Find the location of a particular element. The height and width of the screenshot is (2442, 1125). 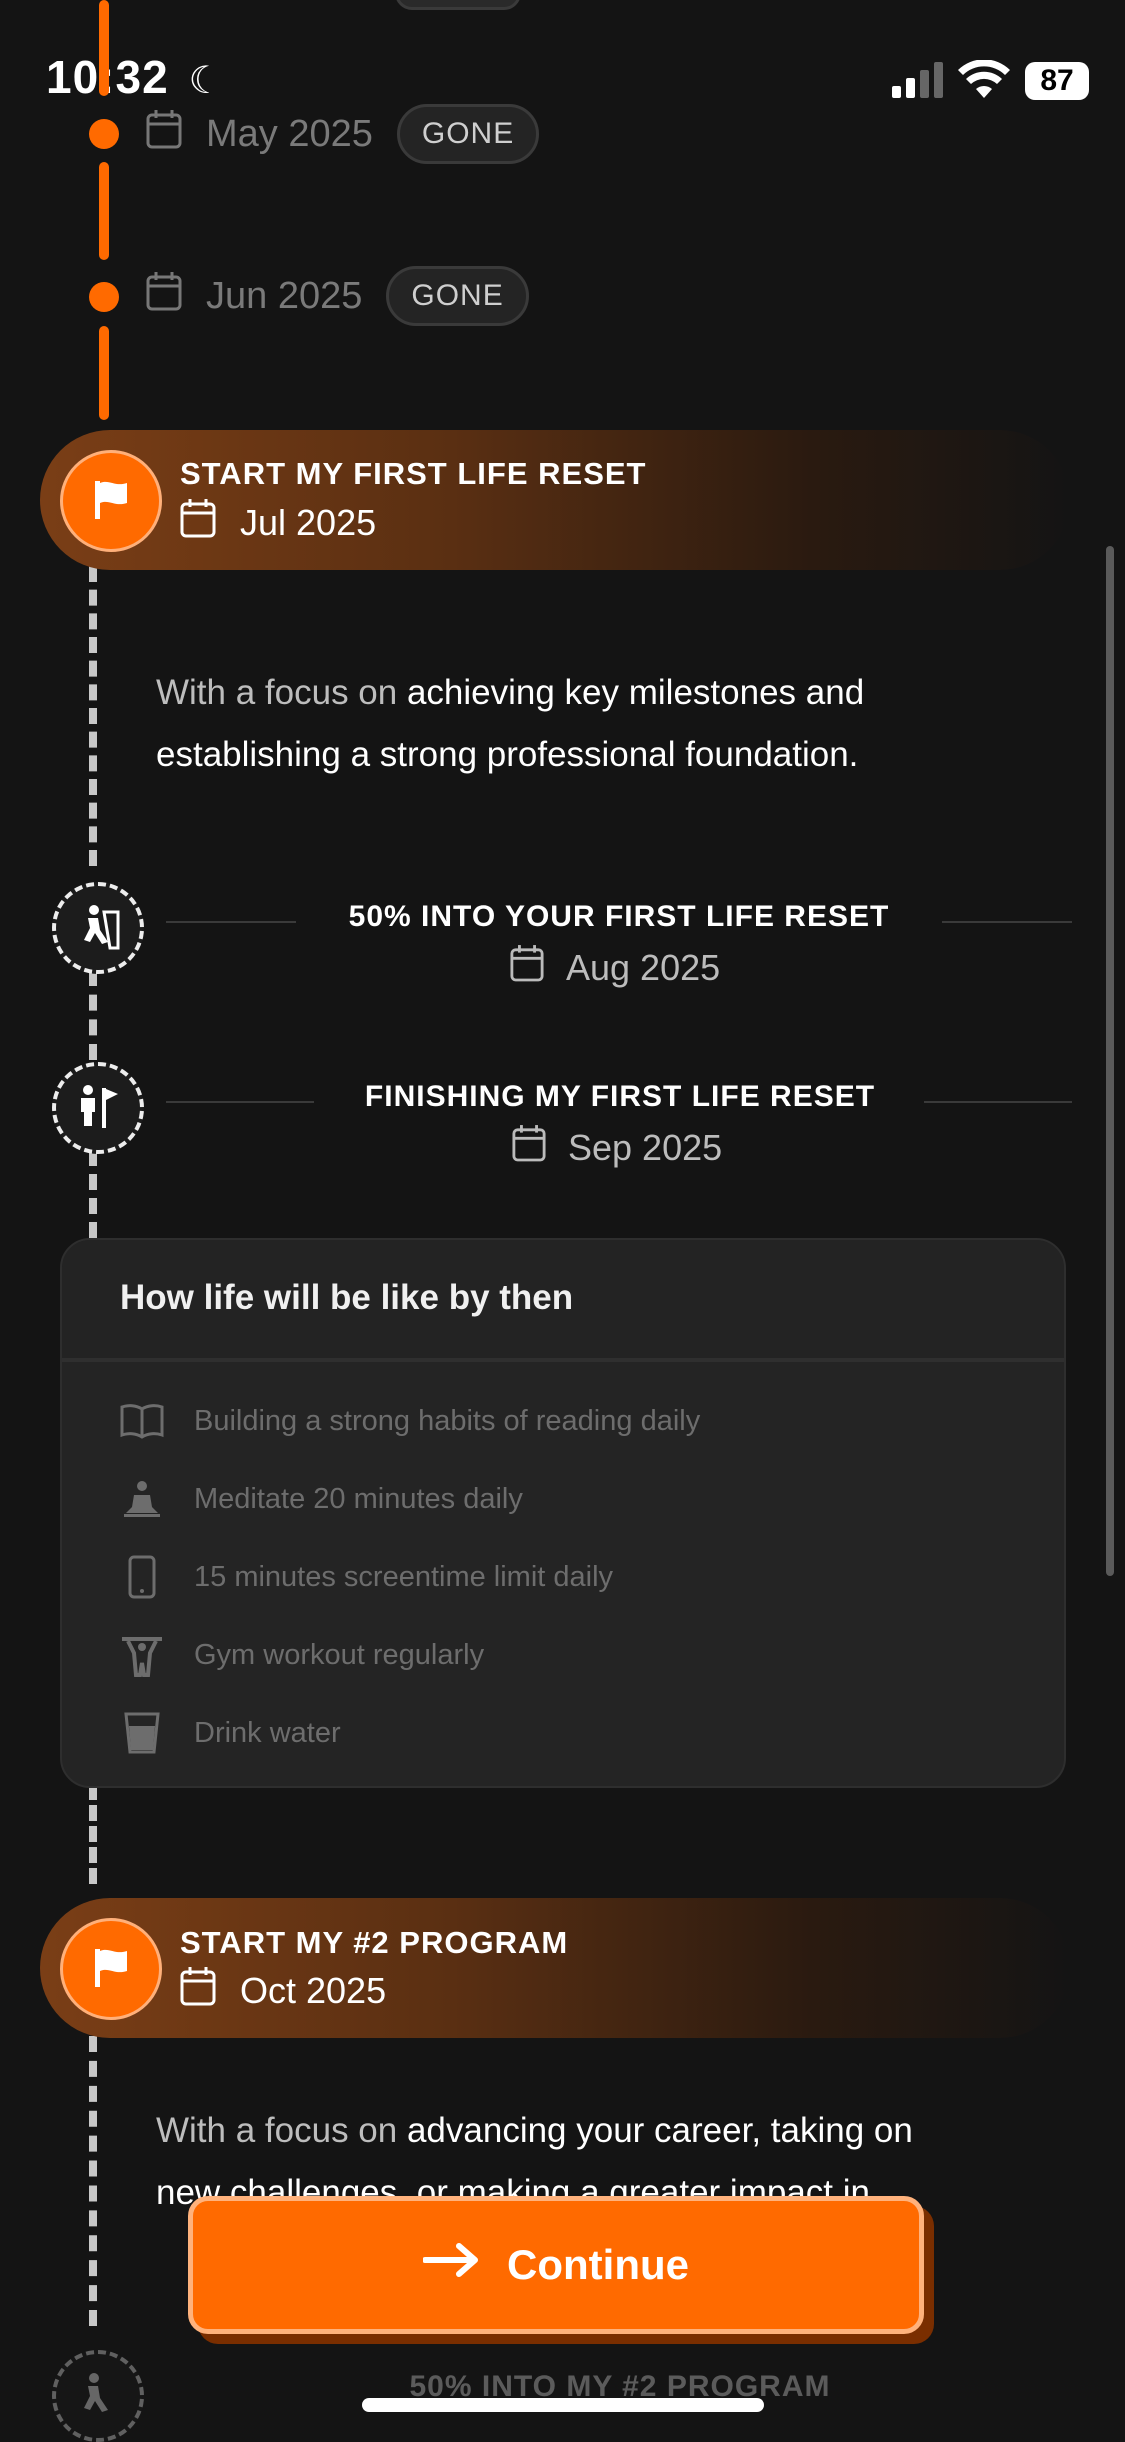

habit-item: Drink water is located at coordinates (230, 1733).